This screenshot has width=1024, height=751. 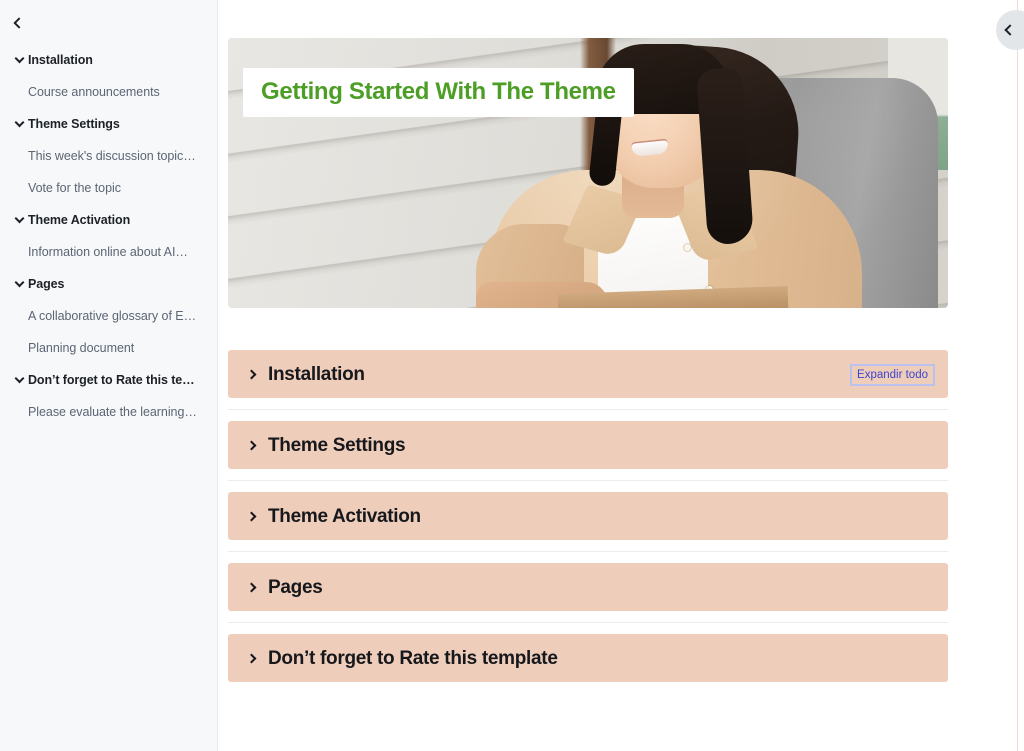 I want to click on sidebar-section-installation: Installation, so click(x=109, y=60).